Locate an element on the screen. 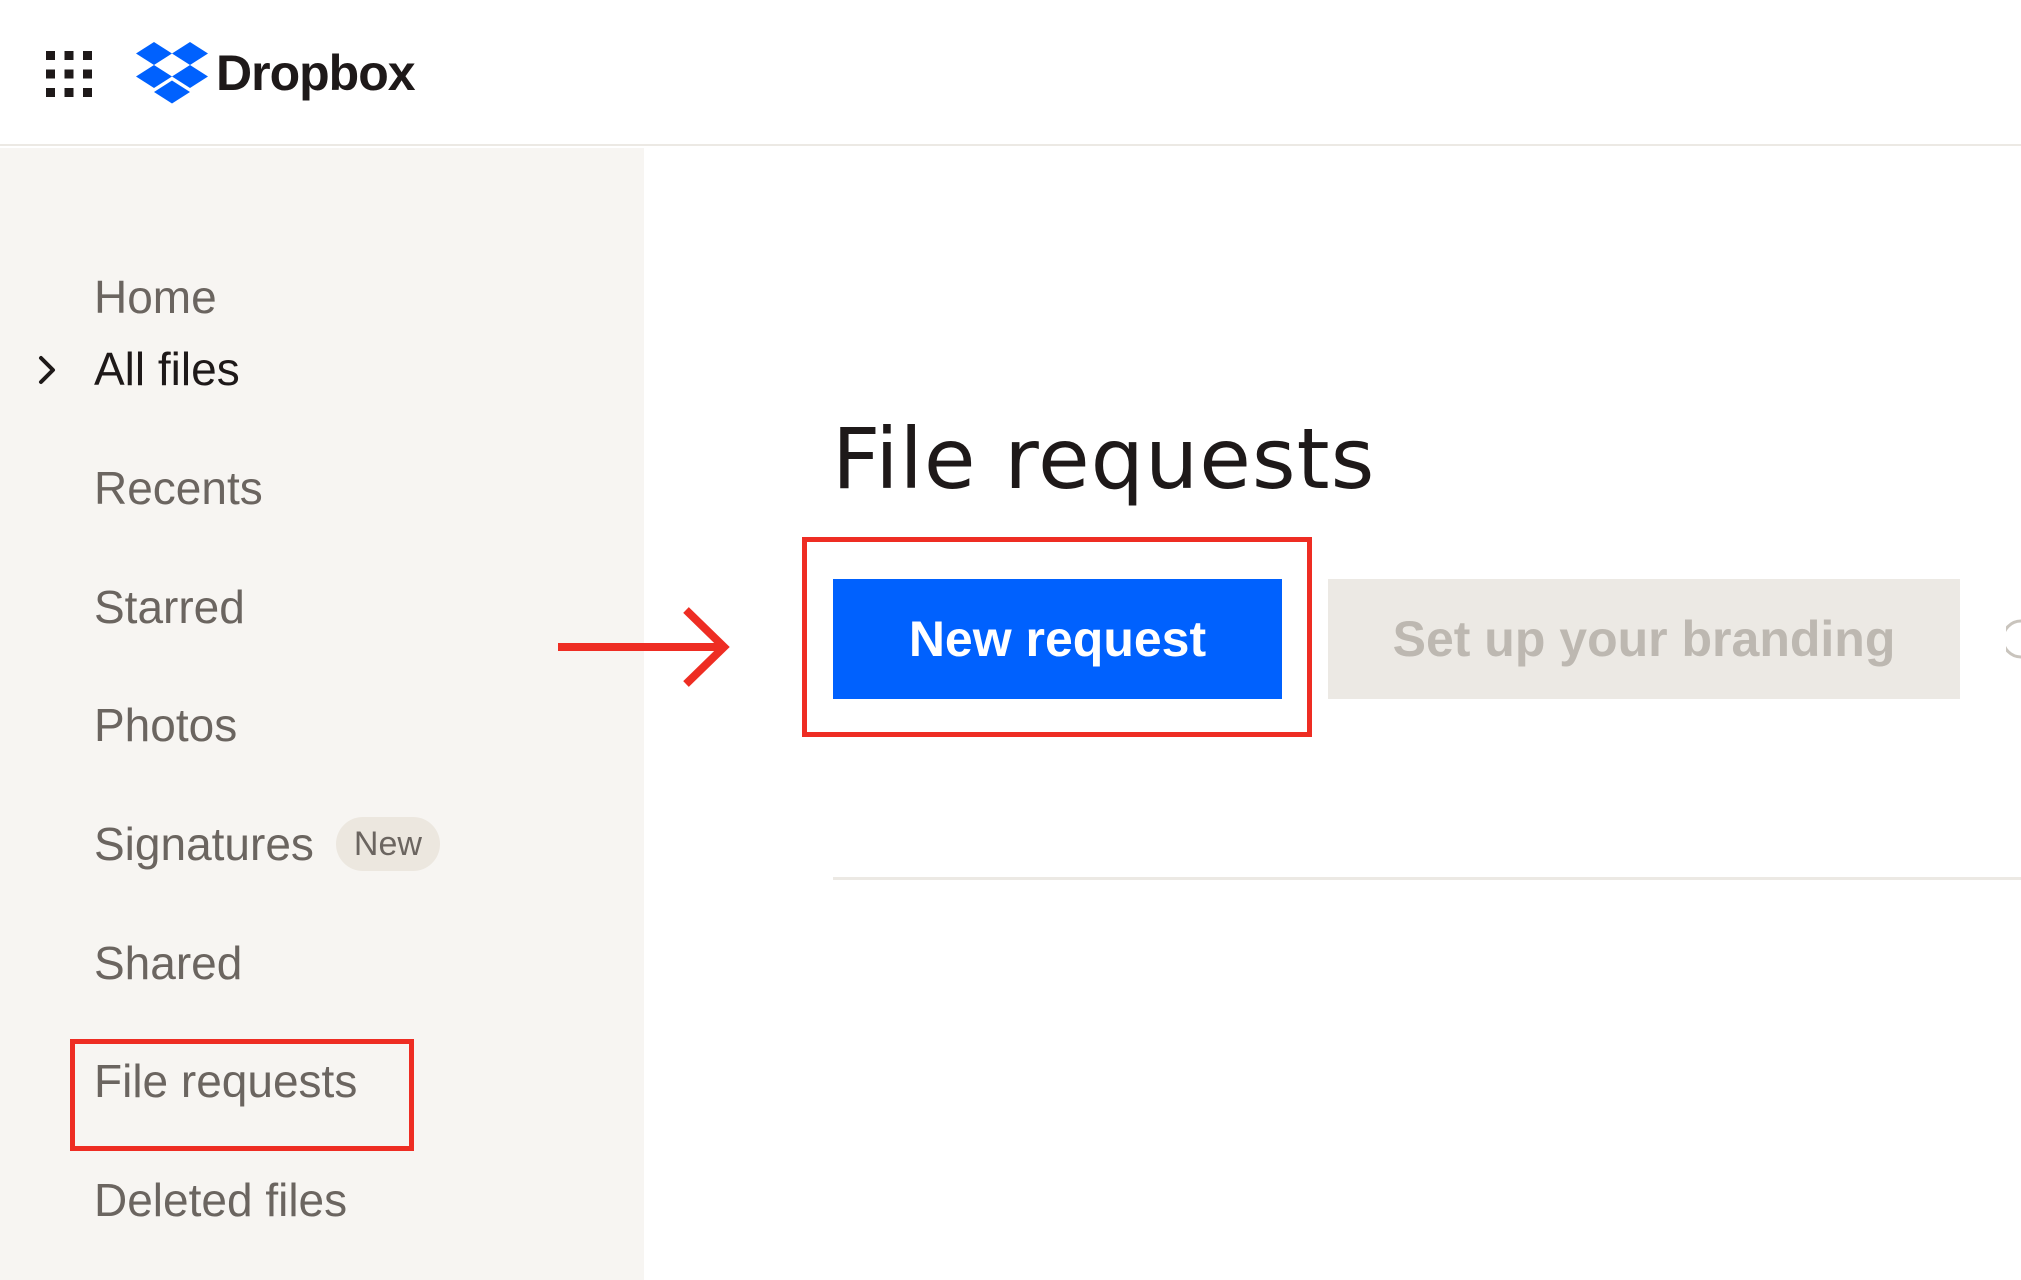 The image size is (2021, 1280). highlight-box-file-requests is located at coordinates (242, 1095).